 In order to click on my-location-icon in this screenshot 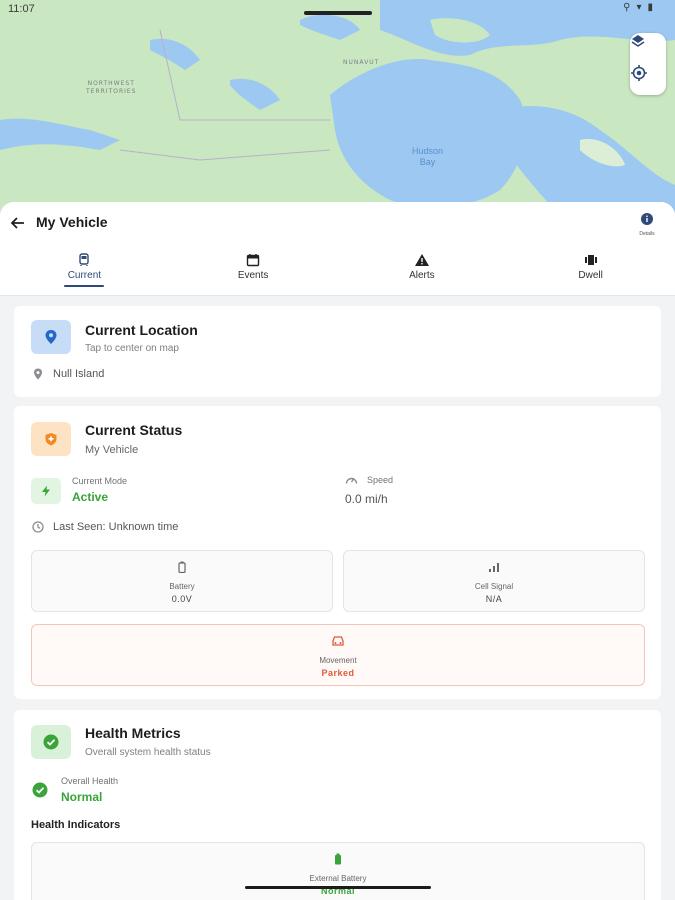, I will do `click(639, 73)`.